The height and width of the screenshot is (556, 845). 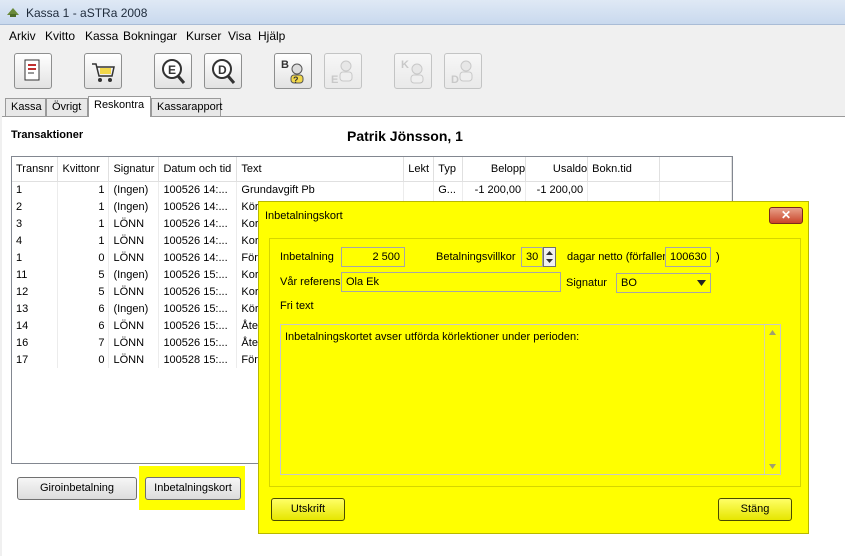 I want to click on customer-d-icon: D, so click(x=224, y=71).